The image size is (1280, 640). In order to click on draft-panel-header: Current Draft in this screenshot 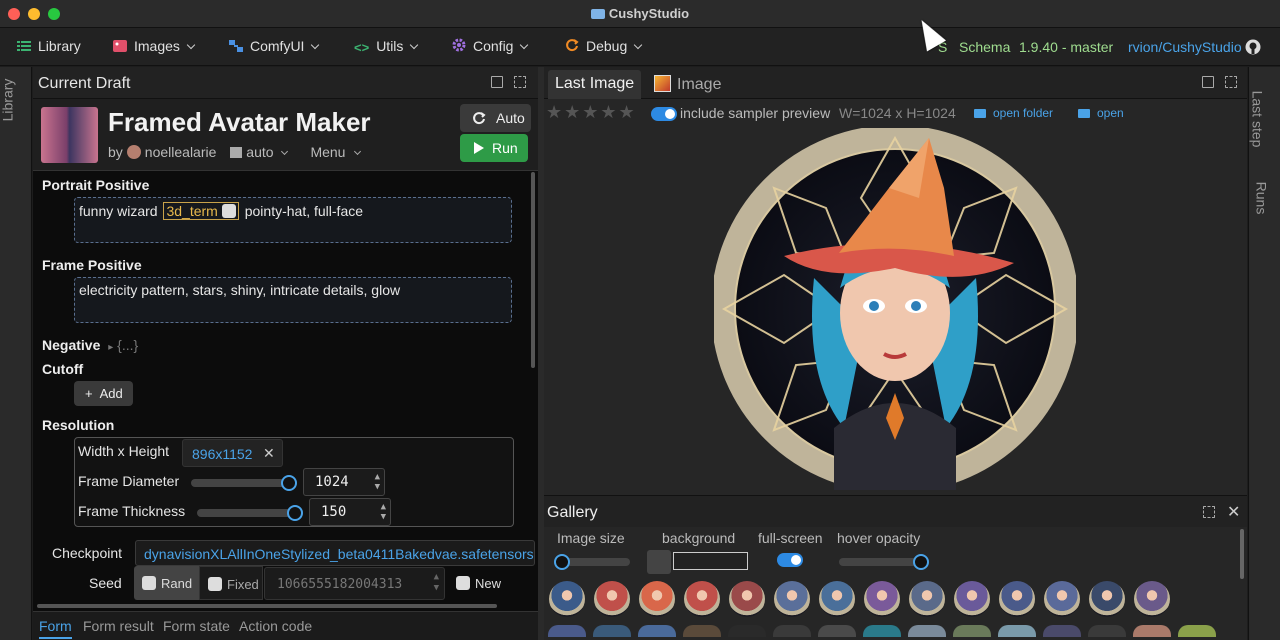, I will do `click(285, 83)`.